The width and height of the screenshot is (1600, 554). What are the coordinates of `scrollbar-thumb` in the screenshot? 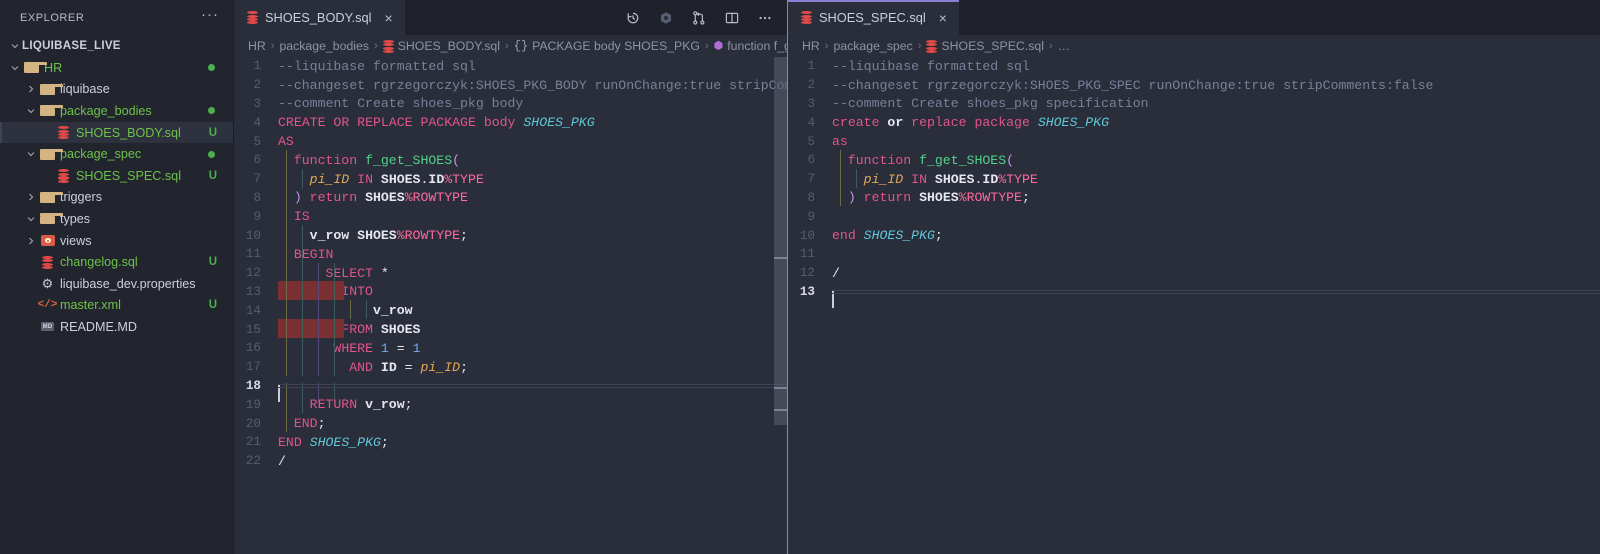 It's located at (780, 241).